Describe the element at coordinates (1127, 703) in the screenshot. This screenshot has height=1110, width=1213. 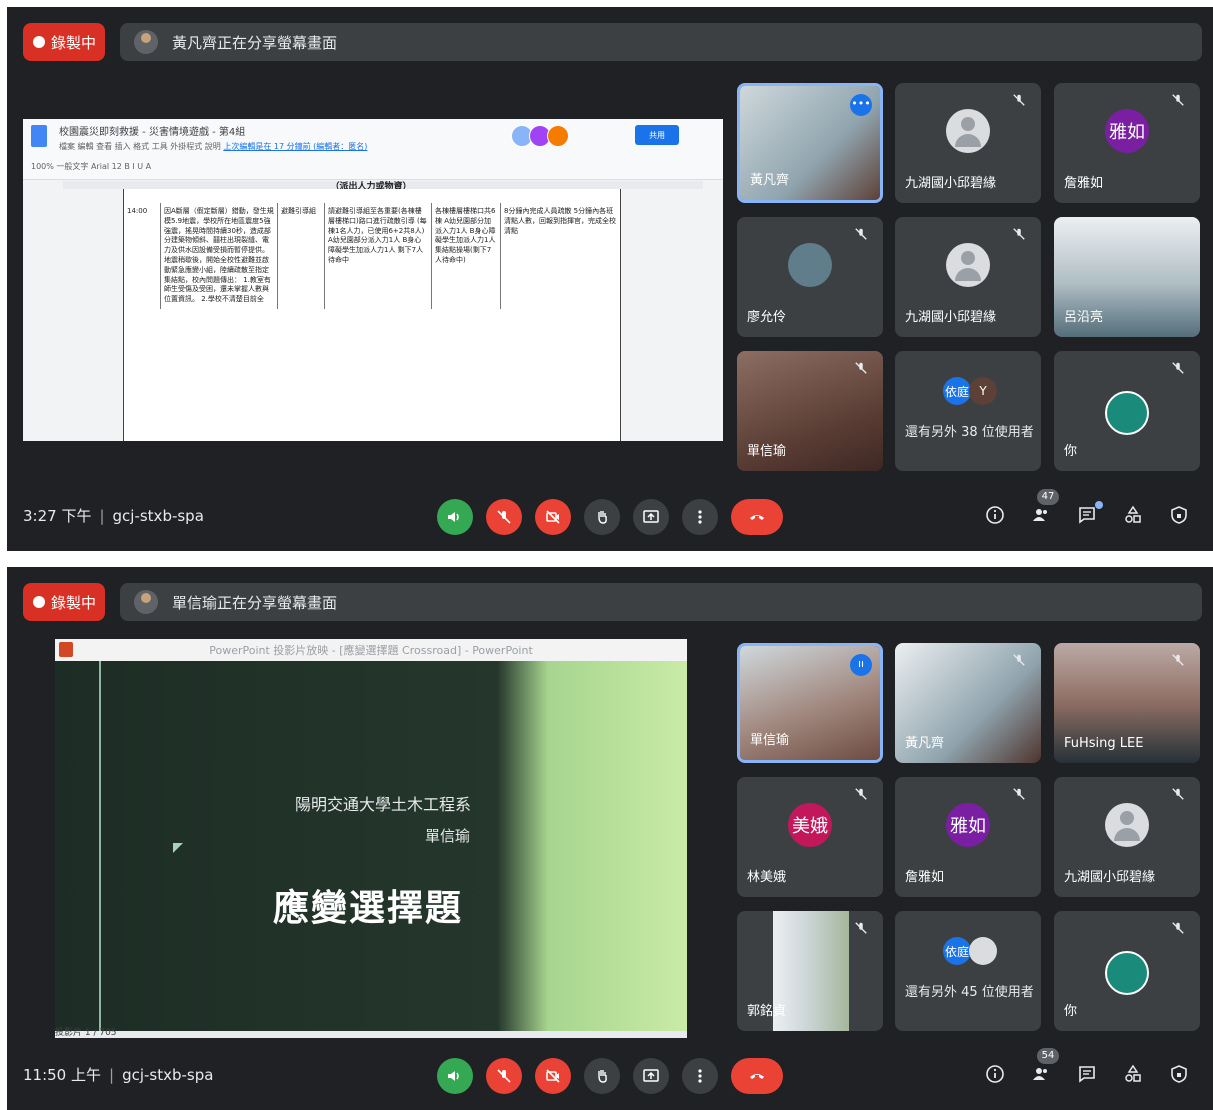
I see `participant-tile: FuHsing LEE` at that location.